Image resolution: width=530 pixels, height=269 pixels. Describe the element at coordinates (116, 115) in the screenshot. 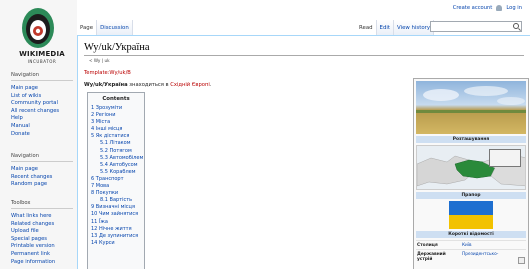

I see `toc-item: 2 Регіони` at that location.